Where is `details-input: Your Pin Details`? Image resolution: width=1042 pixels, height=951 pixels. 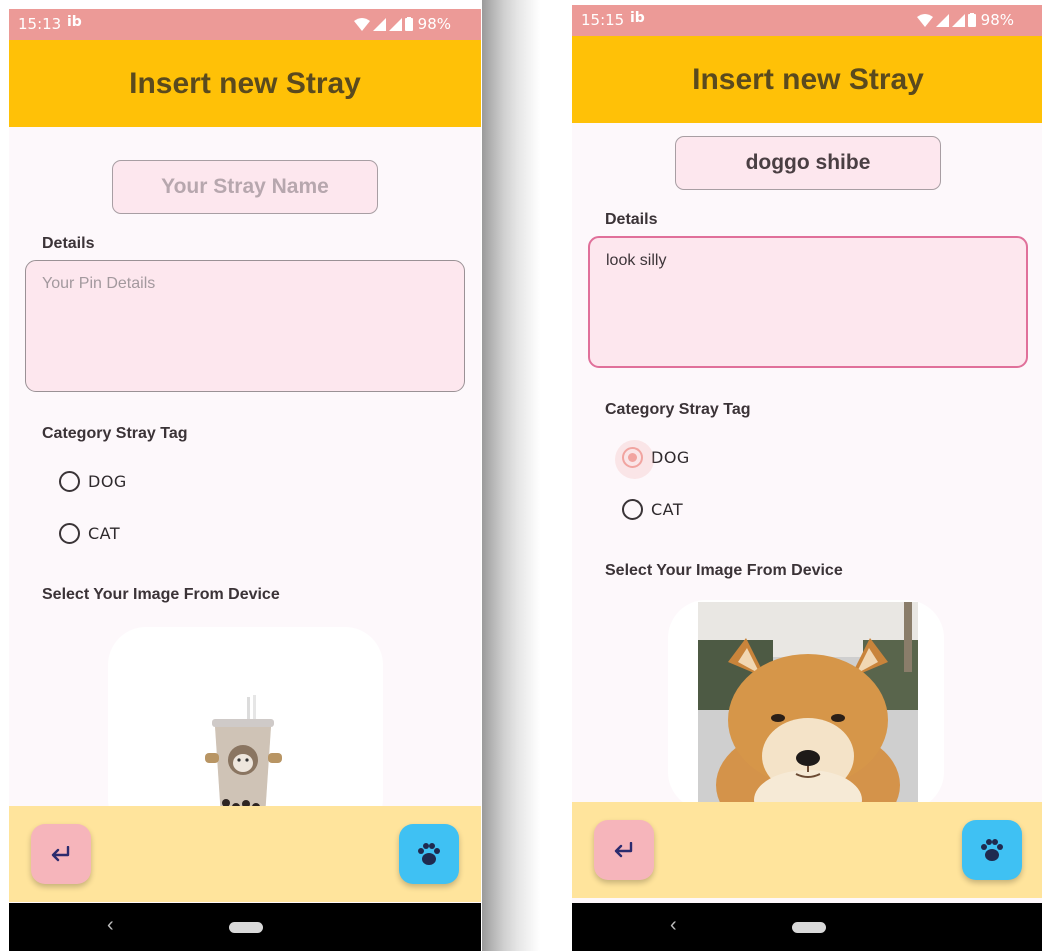 details-input: Your Pin Details is located at coordinates (245, 326).